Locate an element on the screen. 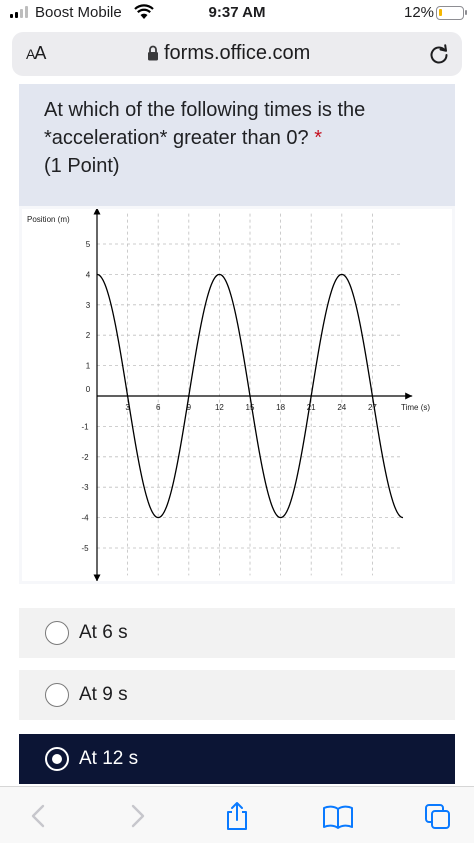 This screenshot has width=474, height=843. tabs-icon is located at coordinates (438, 816).